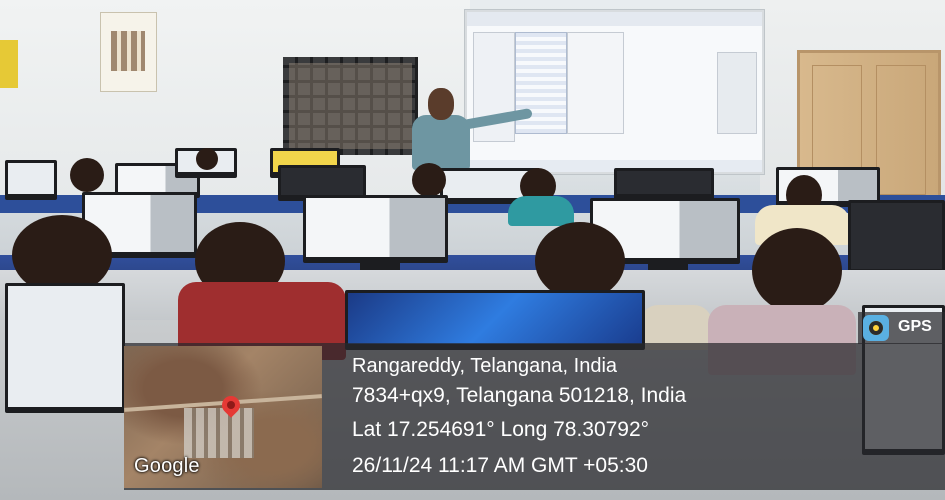 The height and width of the screenshot is (500, 945). I want to click on address-line: 7834+qx9, Telangana 501218, India, so click(519, 395).